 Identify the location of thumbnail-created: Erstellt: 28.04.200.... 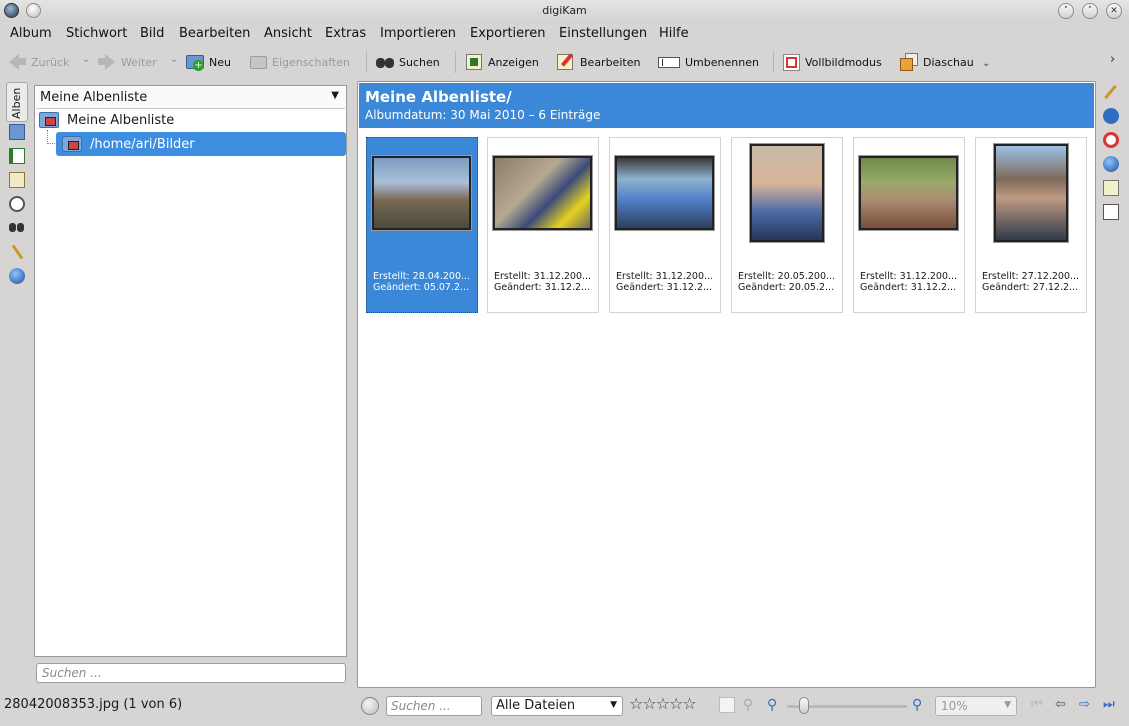
(422, 276).